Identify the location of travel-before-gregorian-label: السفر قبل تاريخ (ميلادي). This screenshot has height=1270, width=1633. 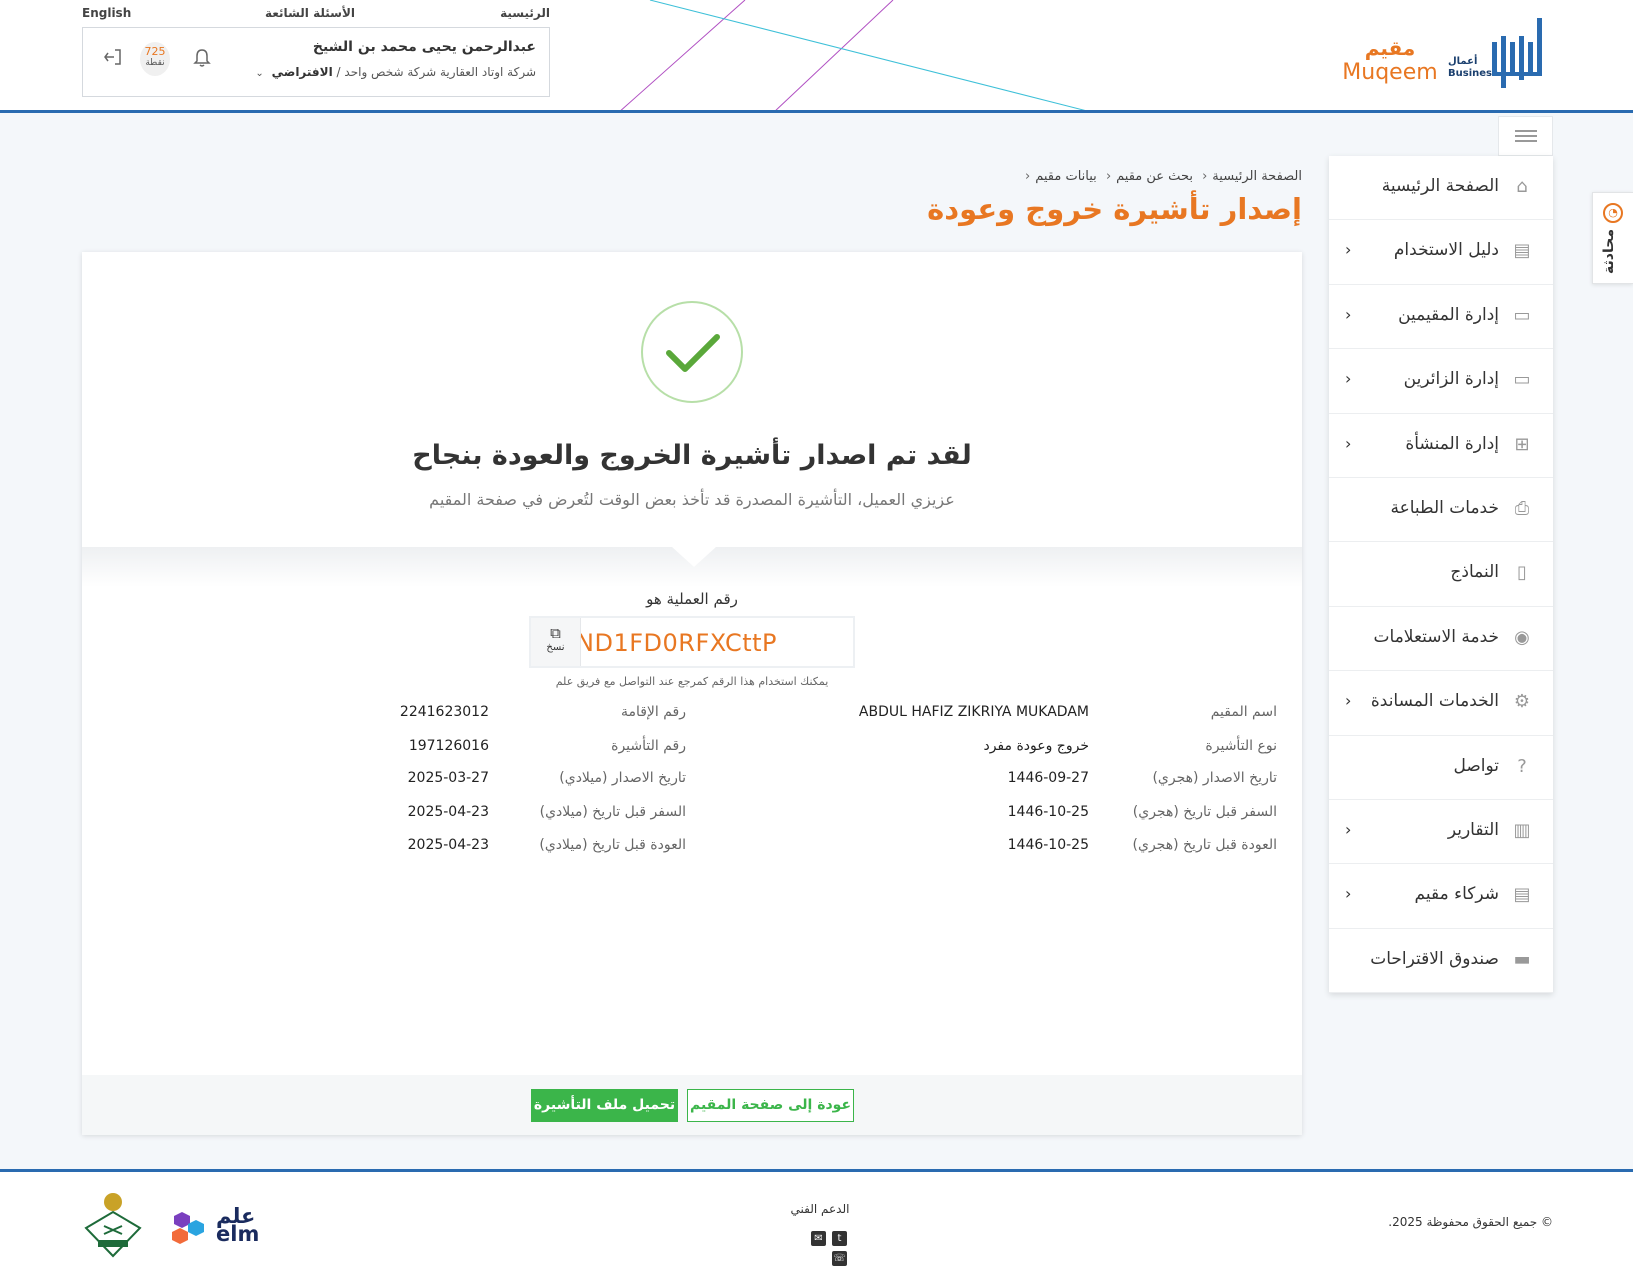
(612, 812).